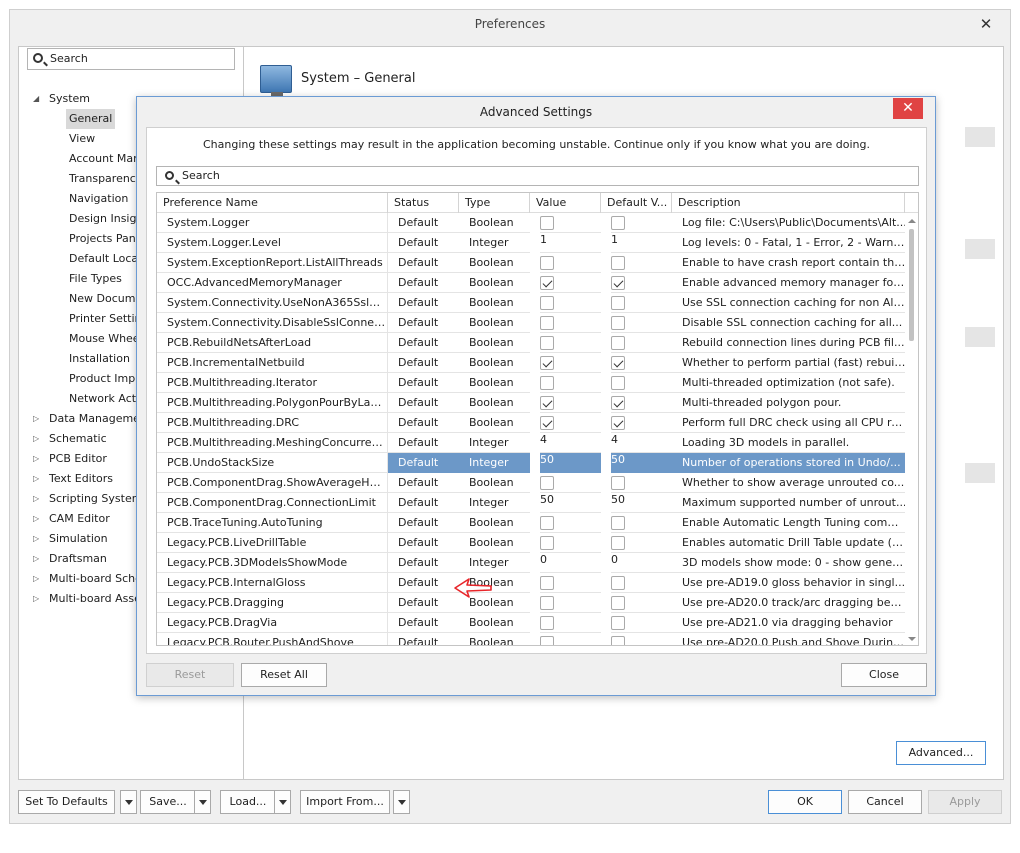 The image size is (1020, 853). What do you see at coordinates (805, 802) in the screenshot?
I see `ok-button: OK` at bounding box center [805, 802].